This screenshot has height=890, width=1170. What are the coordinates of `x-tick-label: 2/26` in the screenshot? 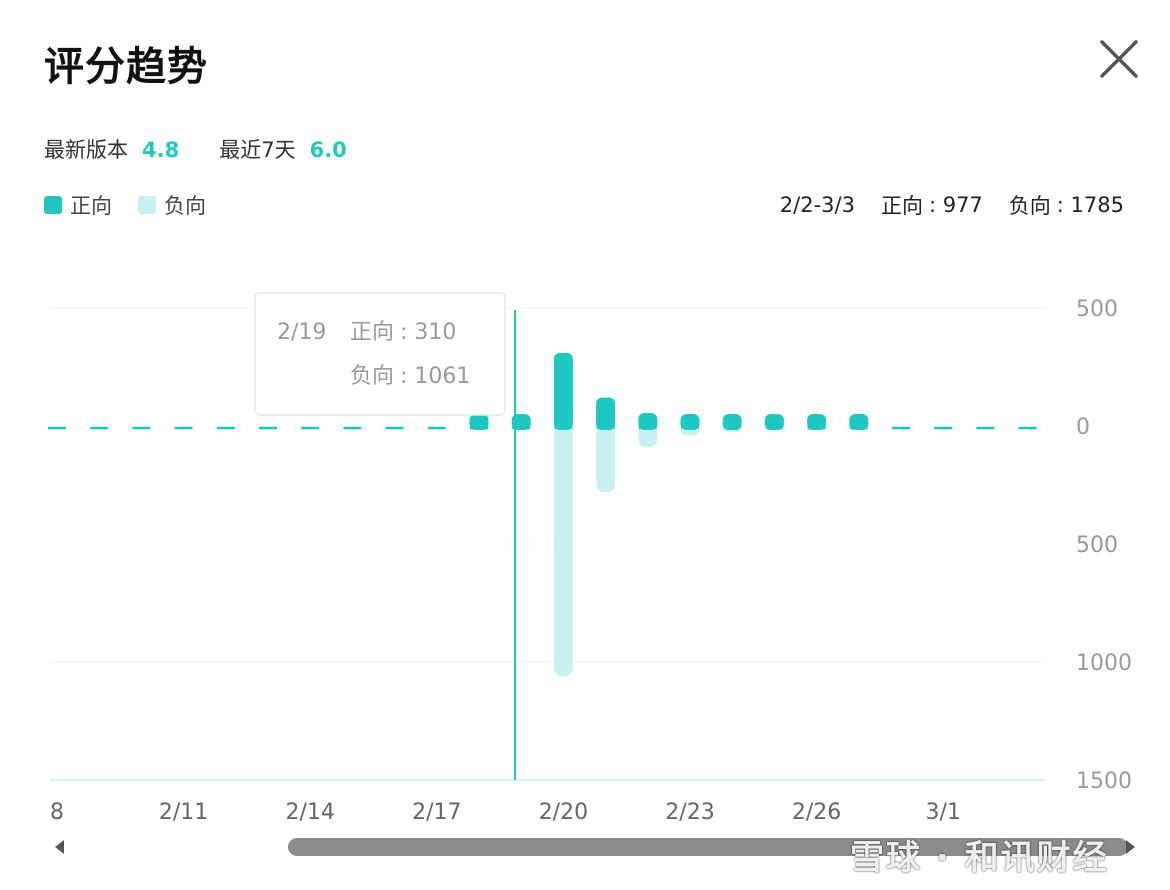 It's located at (816, 812).